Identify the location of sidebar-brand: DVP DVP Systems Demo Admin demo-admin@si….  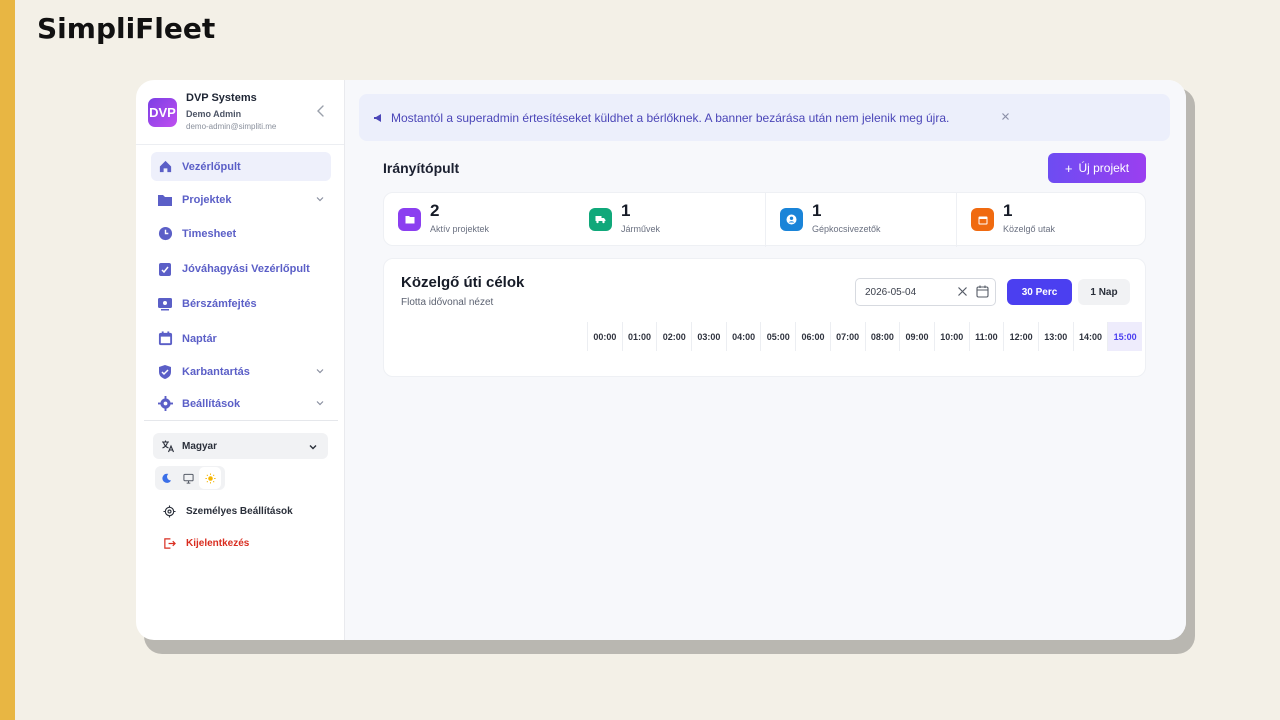
(240, 112).